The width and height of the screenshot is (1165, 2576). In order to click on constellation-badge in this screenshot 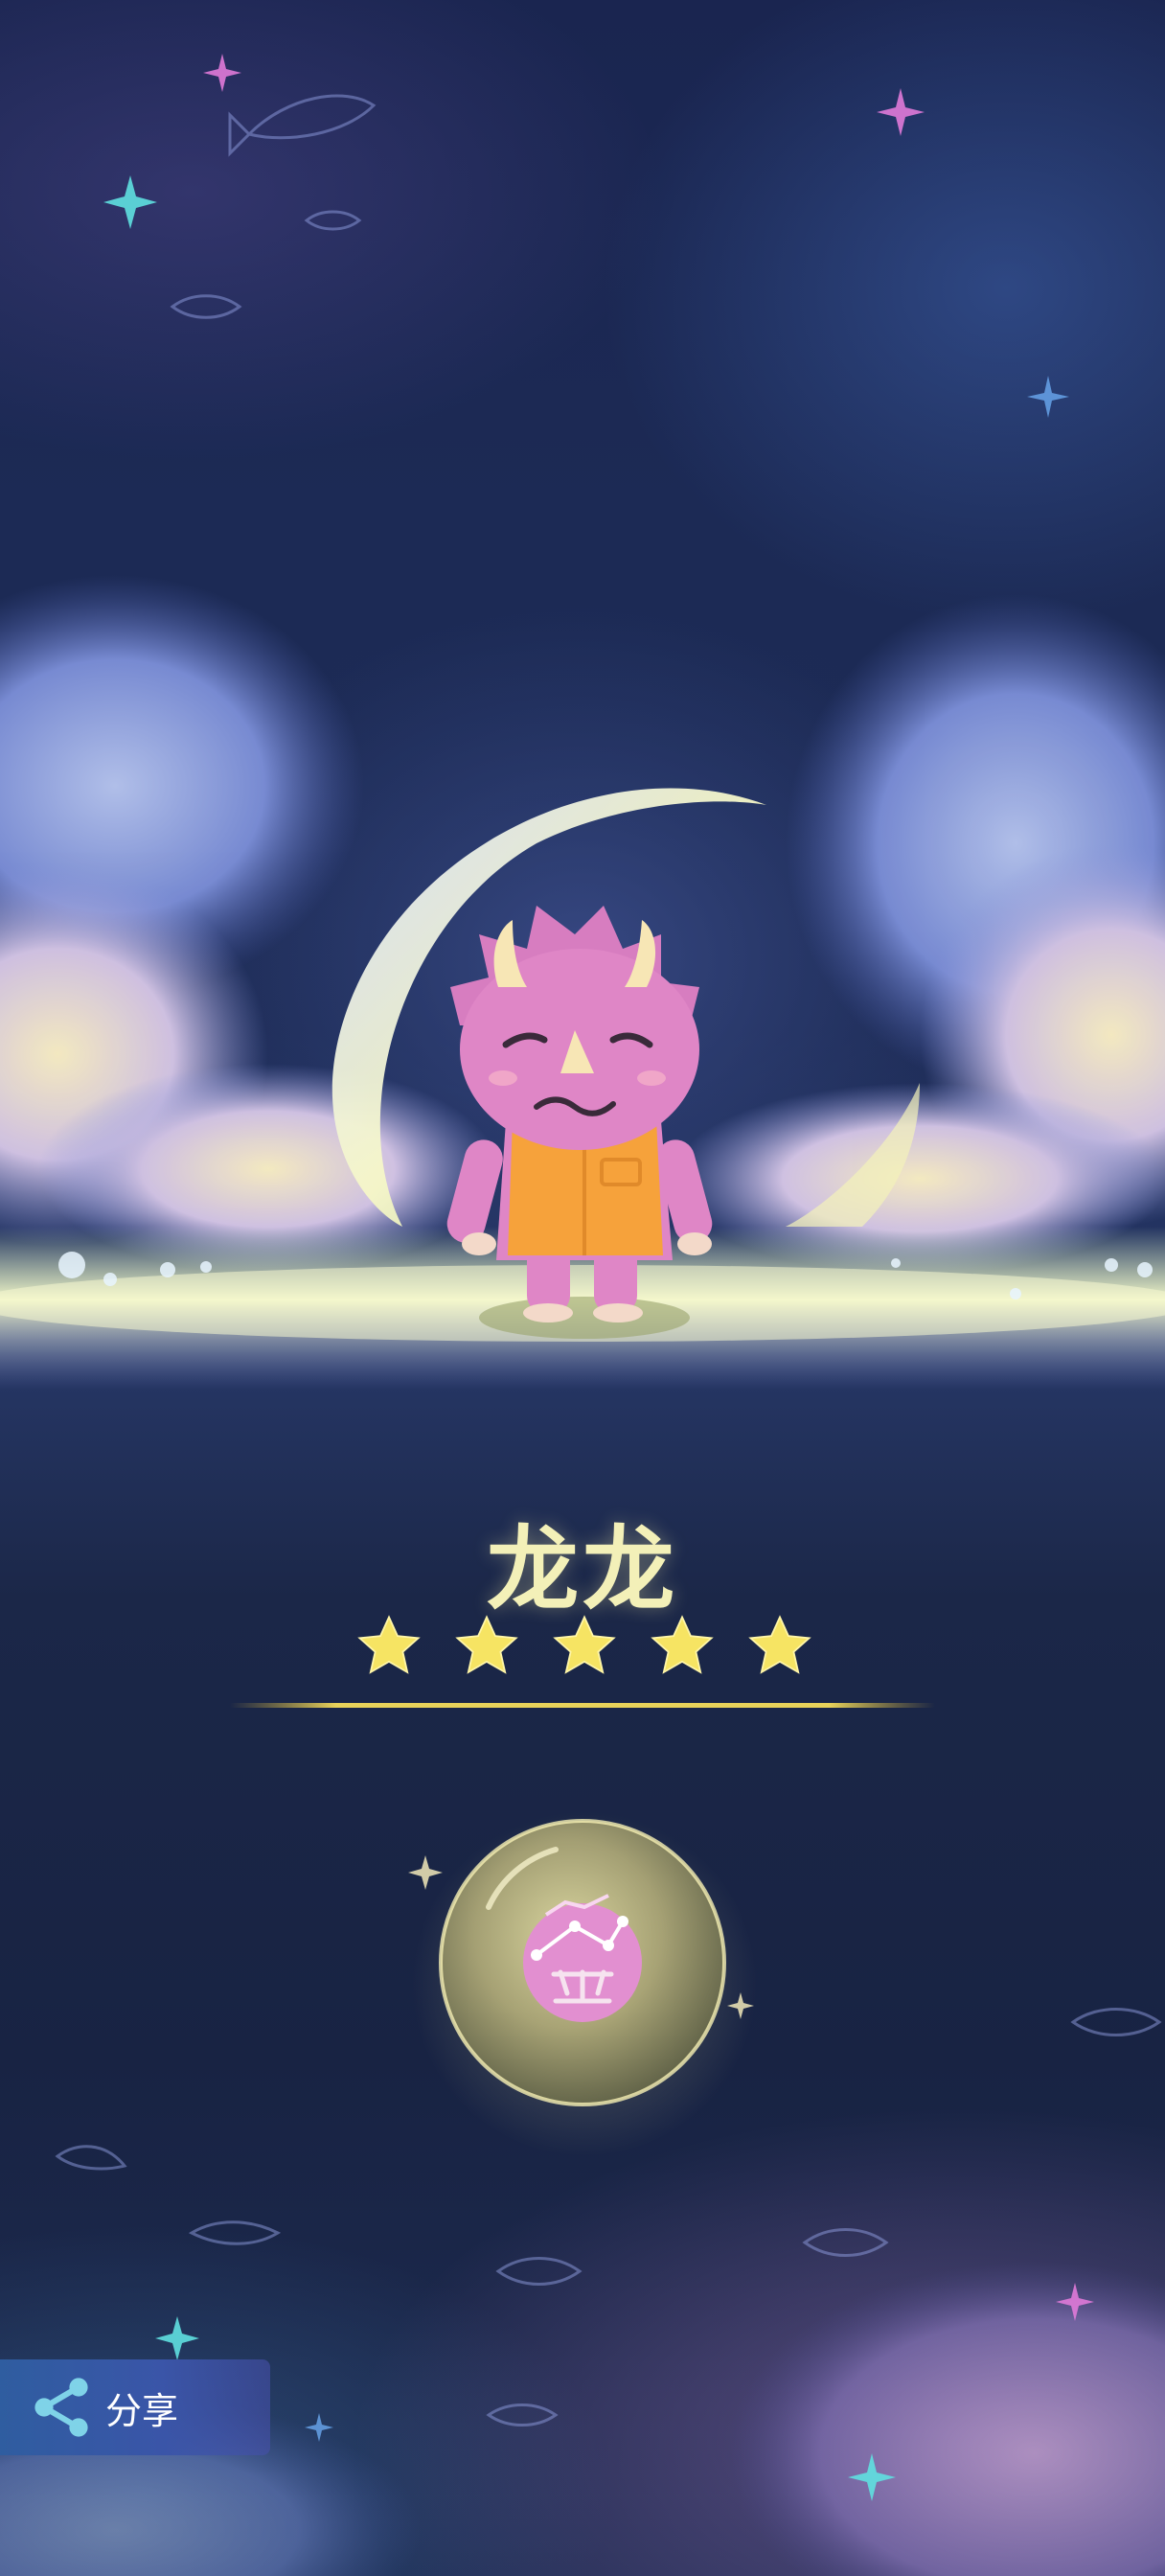, I will do `click(584, 1984)`.